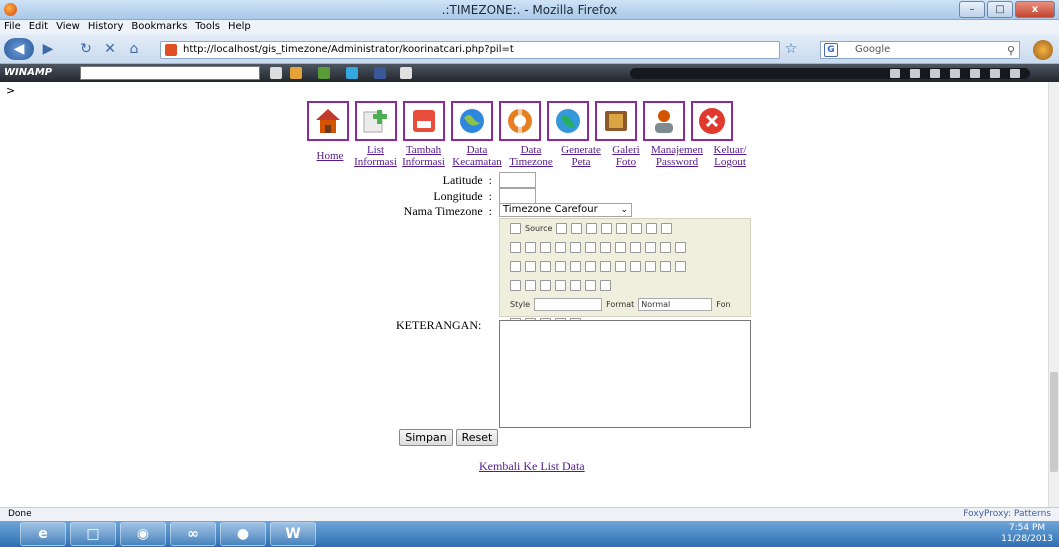 The height and width of the screenshot is (547, 1059). What do you see at coordinates (895, 73) in the screenshot?
I see `winamp-prev-icon` at bounding box center [895, 73].